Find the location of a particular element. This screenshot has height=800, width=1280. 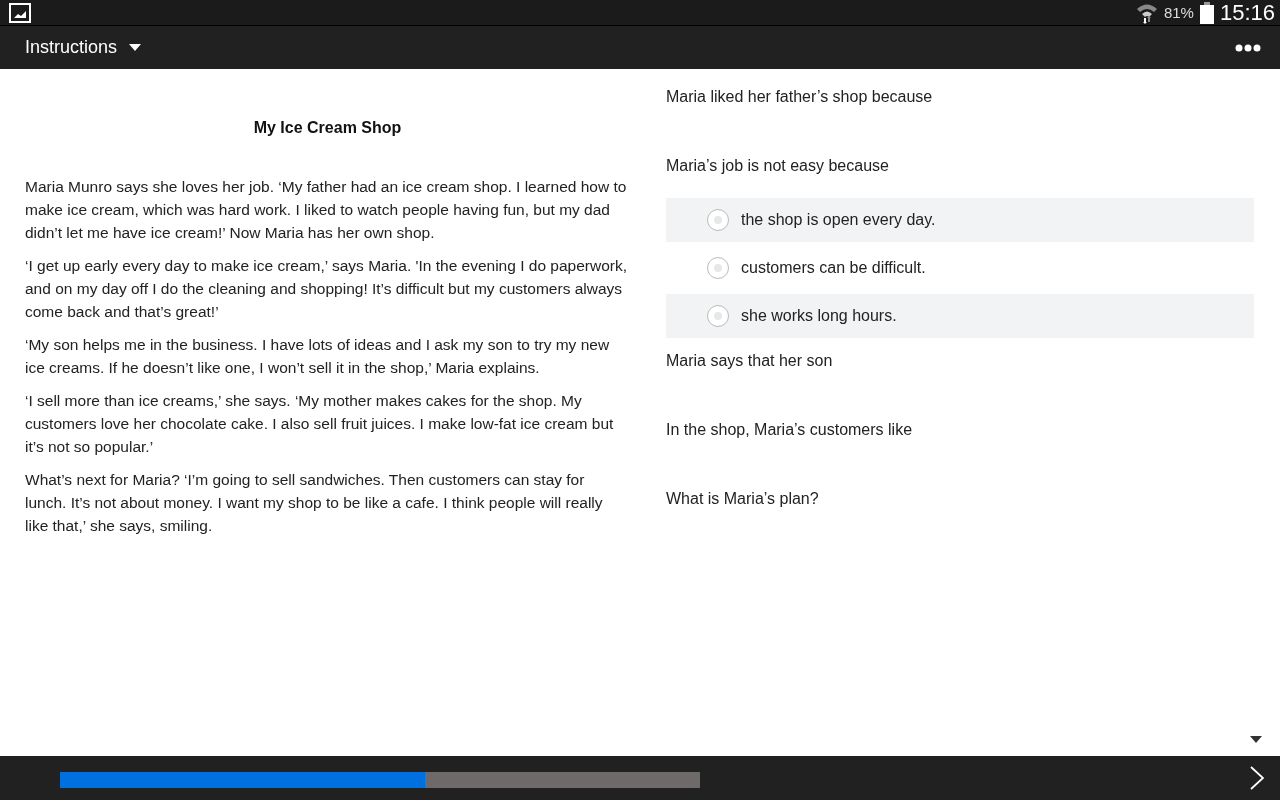

question-text: Maria liked her father’s shop because is located at coordinates (800, 97).